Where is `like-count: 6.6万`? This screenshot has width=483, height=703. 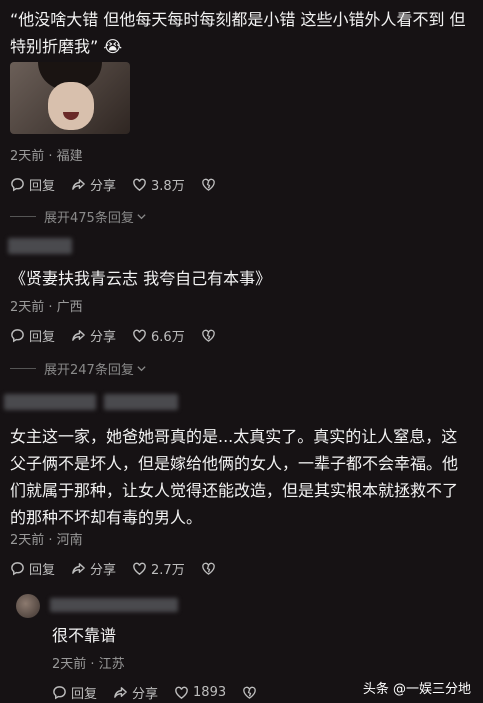 like-count: 6.6万 is located at coordinates (168, 337).